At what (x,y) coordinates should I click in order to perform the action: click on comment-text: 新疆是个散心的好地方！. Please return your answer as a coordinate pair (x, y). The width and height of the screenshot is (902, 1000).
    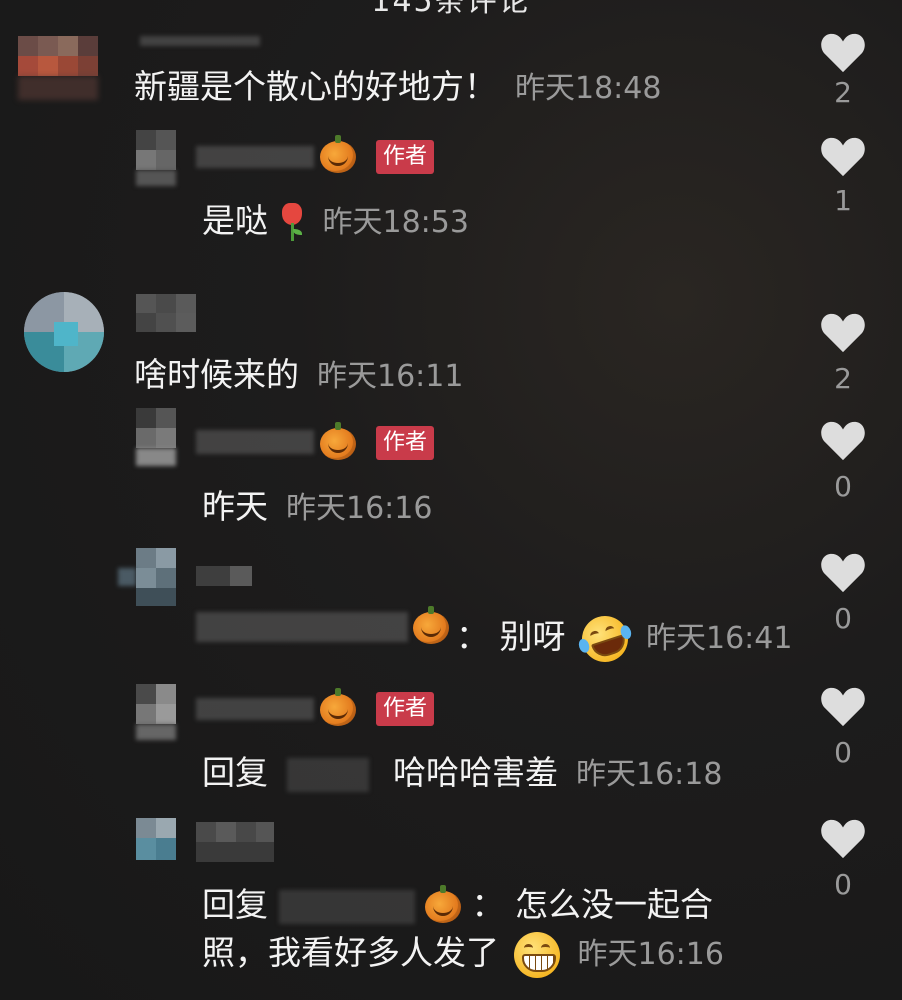
    Looking at the image, I should click on (315, 86).